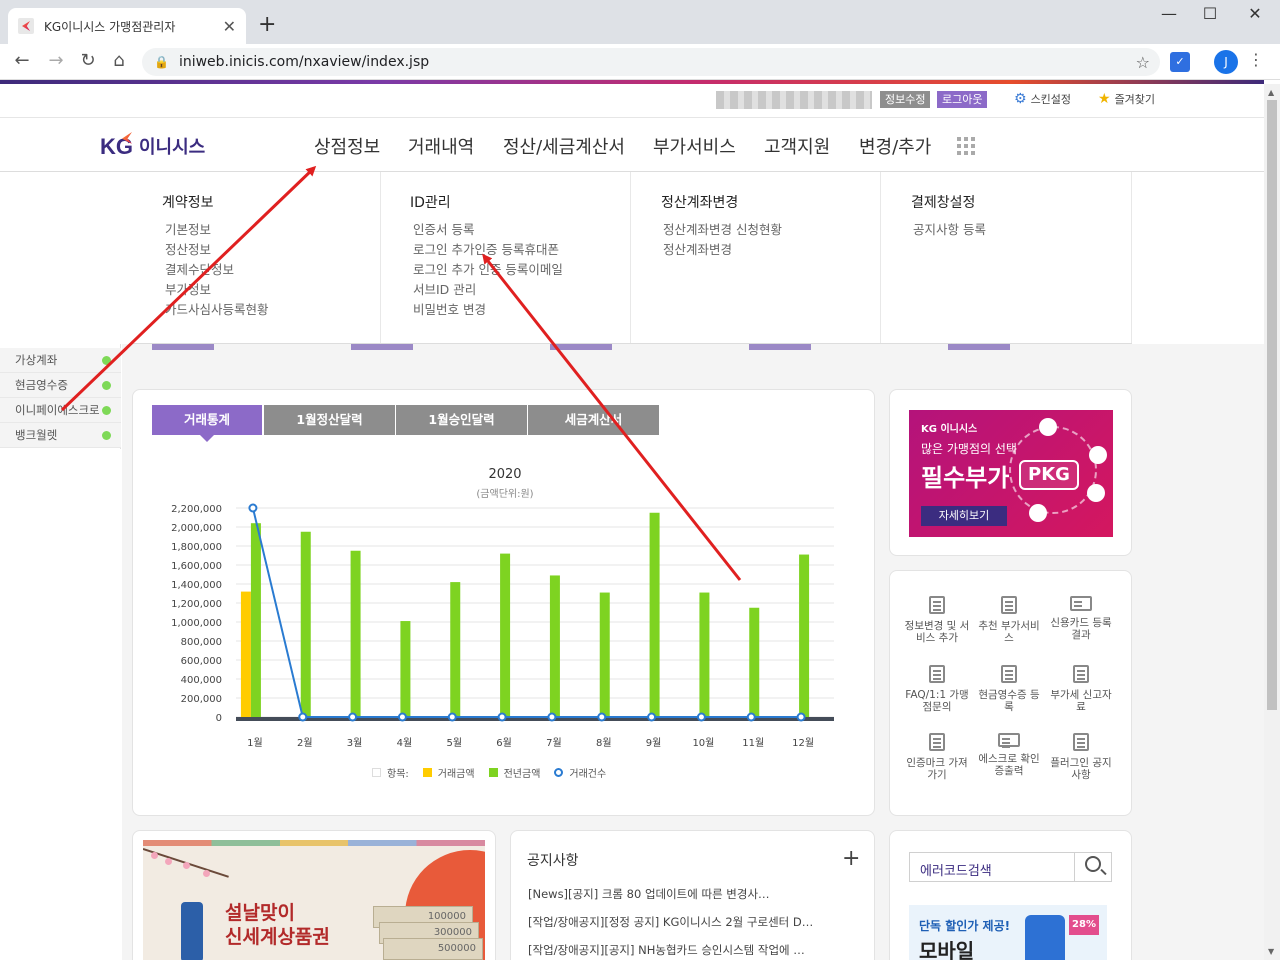  Describe the element at coordinates (632, 82) in the screenshot. I see `brand-color-strip` at that location.